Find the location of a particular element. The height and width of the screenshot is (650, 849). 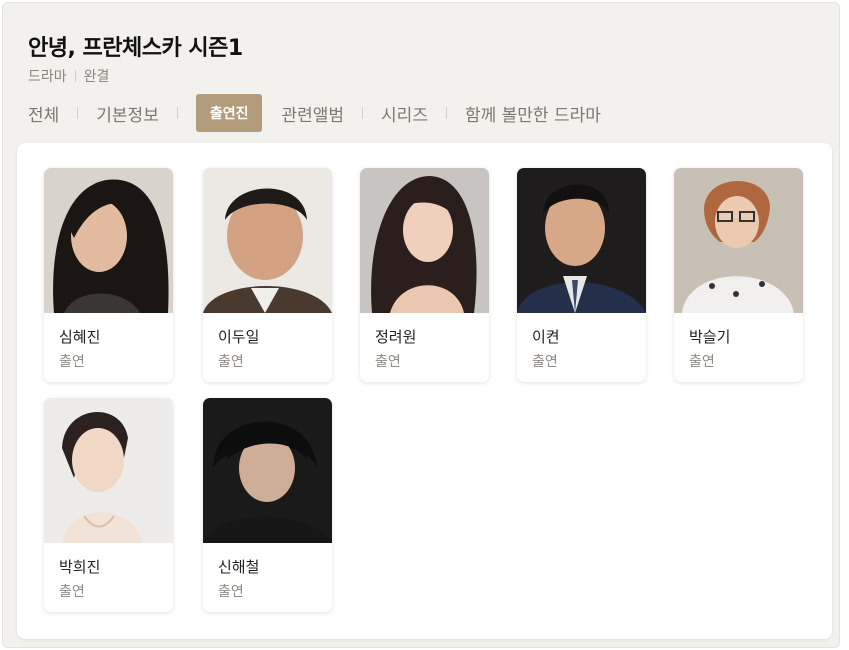

meta-divider is located at coordinates (75, 76).